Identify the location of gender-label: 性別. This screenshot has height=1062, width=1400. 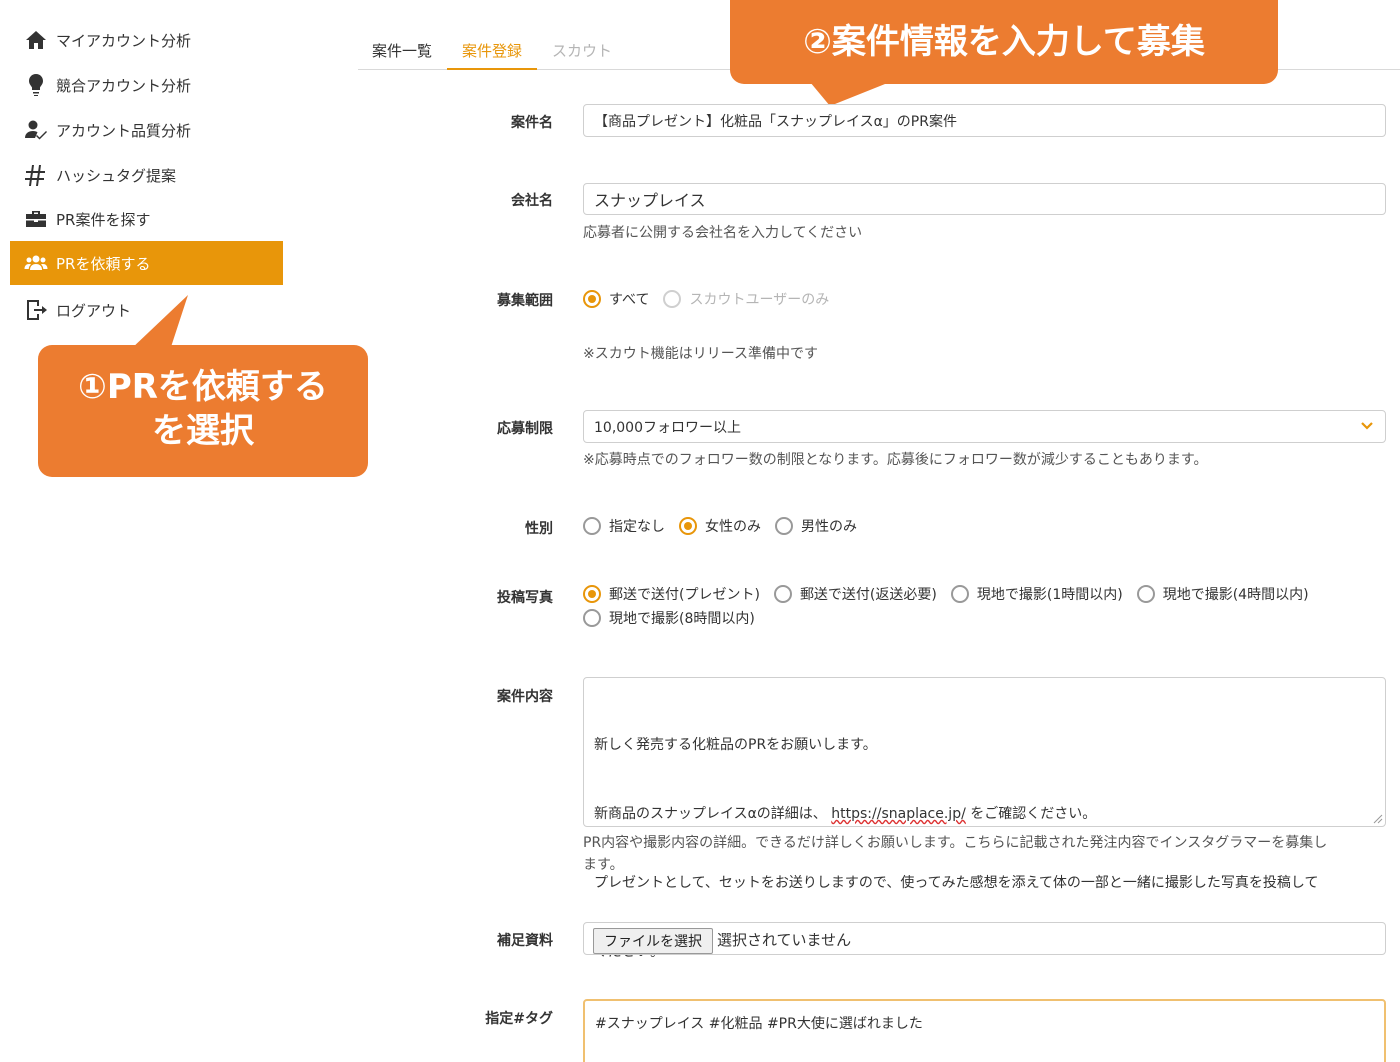
(539, 529).